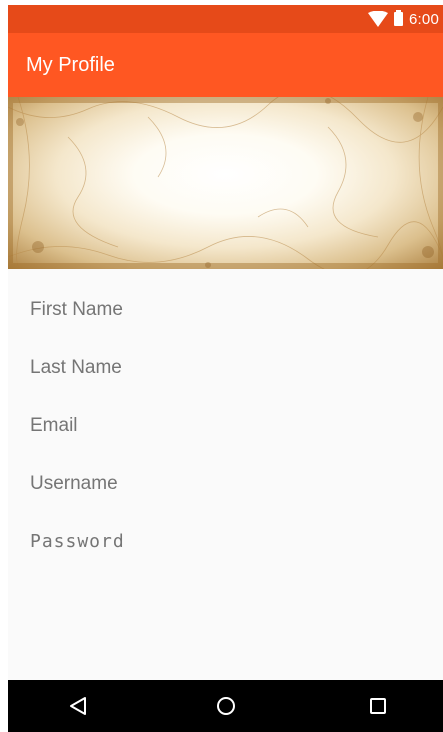 The height and width of the screenshot is (732, 443). I want to click on back-button, so click(78, 706).